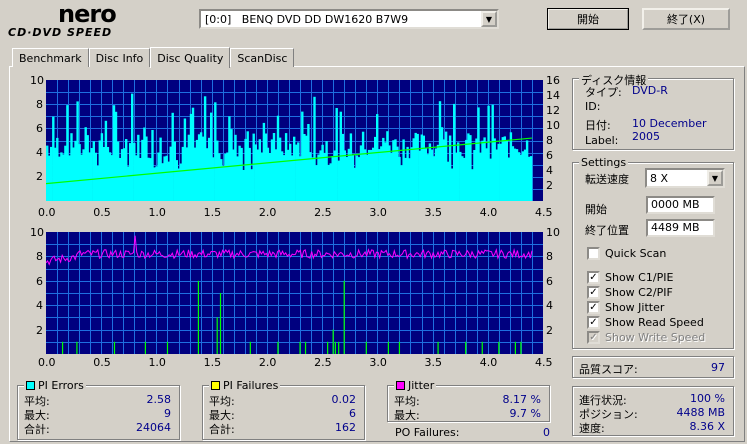  I want to click on po-failures-label: PO Failures:, so click(427, 432).